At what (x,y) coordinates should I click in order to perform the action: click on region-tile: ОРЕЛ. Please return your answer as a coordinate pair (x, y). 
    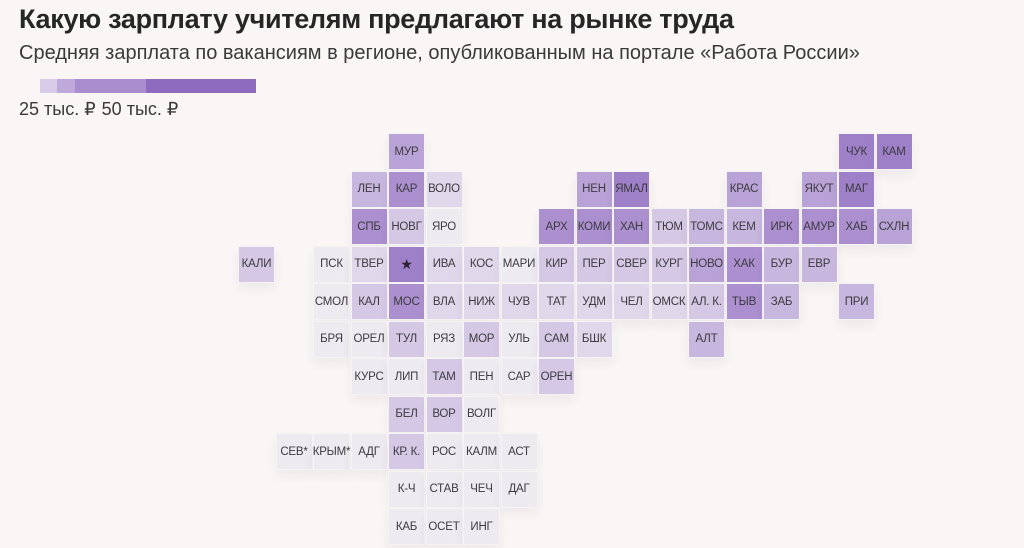
    Looking at the image, I should click on (369, 339).